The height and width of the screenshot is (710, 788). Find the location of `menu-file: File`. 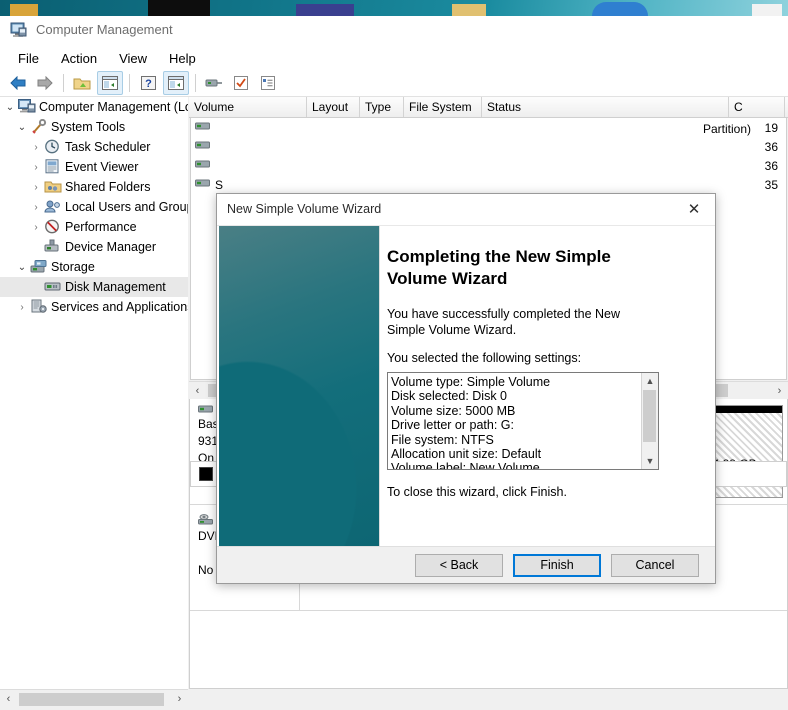

menu-file: File is located at coordinates (28, 58).